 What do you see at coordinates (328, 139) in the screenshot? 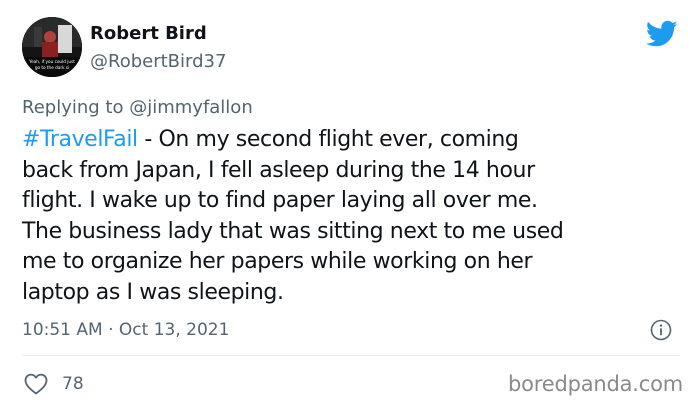
I see `tweet-line-1-rest: - On my second flight ever, coming` at bounding box center [328, 139].